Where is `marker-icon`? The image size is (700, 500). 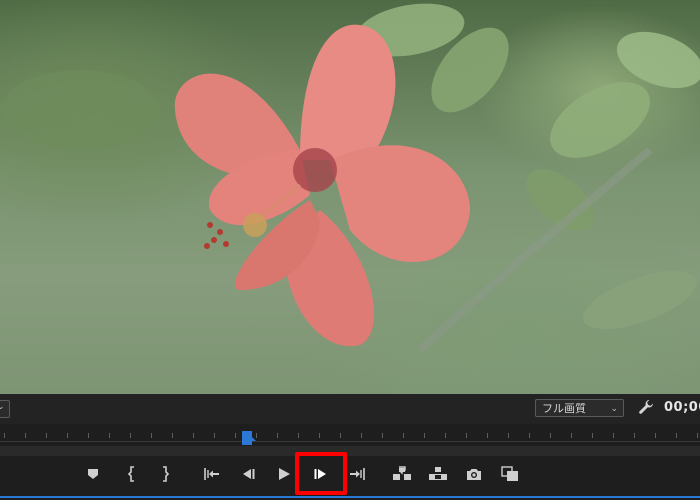
marker-icon is located at coordinates (93, 474).